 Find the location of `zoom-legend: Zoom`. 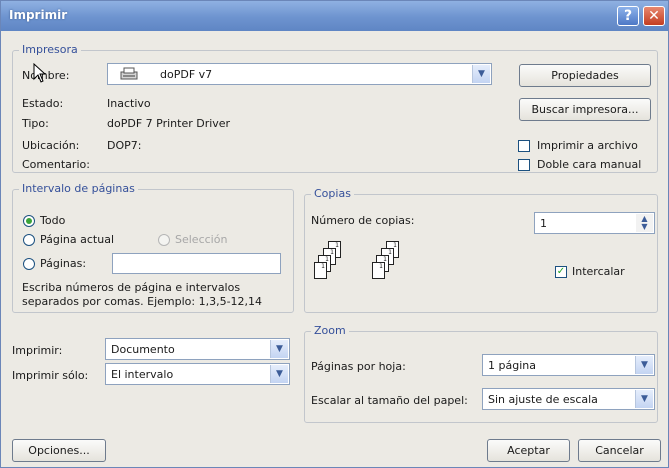

zoom-legend: Zoom is located at coordinates (330, 330).